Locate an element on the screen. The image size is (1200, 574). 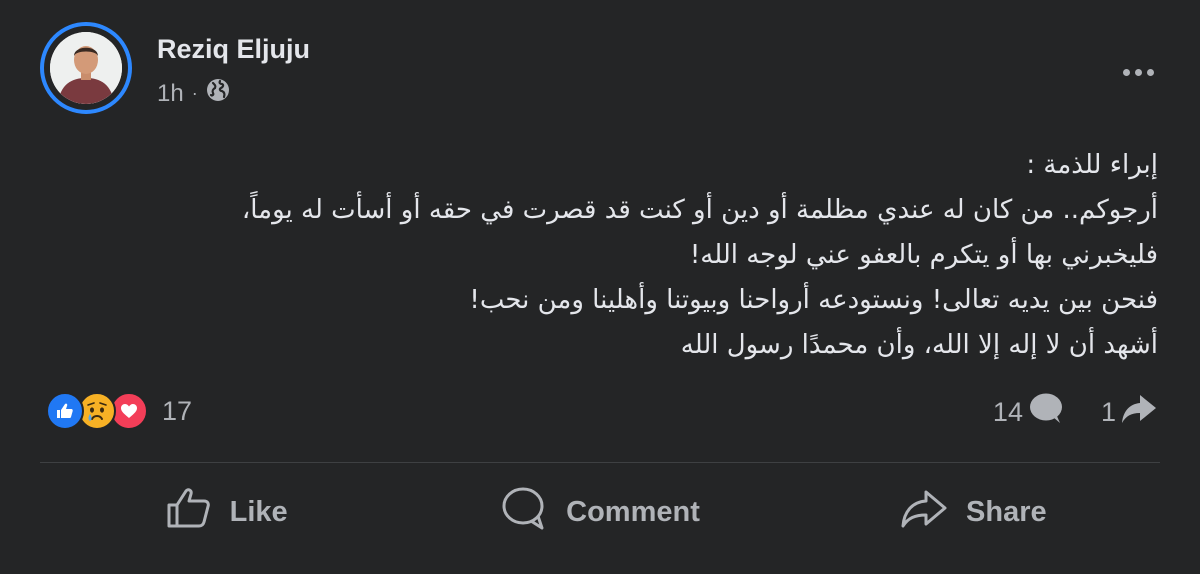
post-line: إبراء للذمة : is located at coordinates (1092, 165).